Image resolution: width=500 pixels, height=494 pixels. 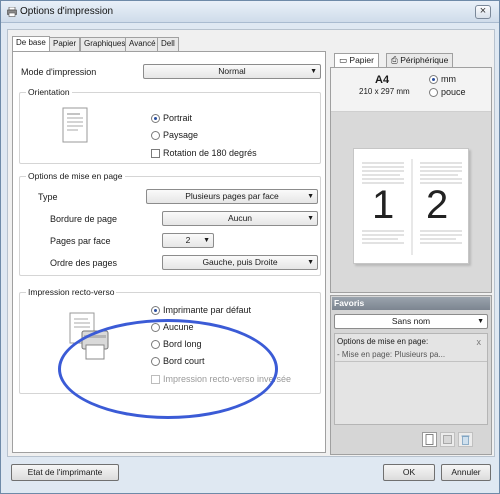 I want to click on duplex-printer-default-label: Imprimante par défaut, so click(x=207, y=310).